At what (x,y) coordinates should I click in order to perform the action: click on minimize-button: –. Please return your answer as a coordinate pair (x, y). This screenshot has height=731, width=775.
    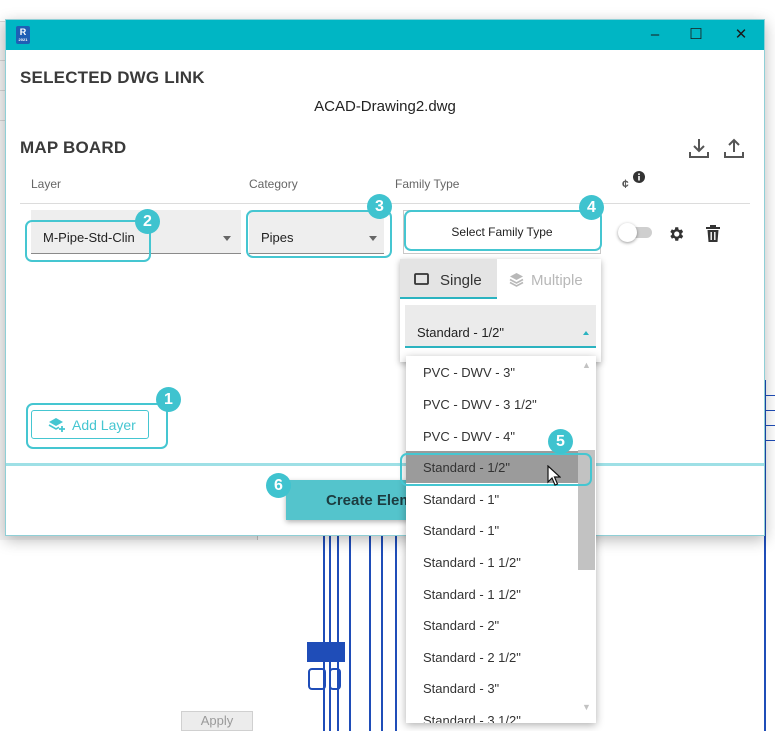
    Looking at the image, I should click on (655, 35).